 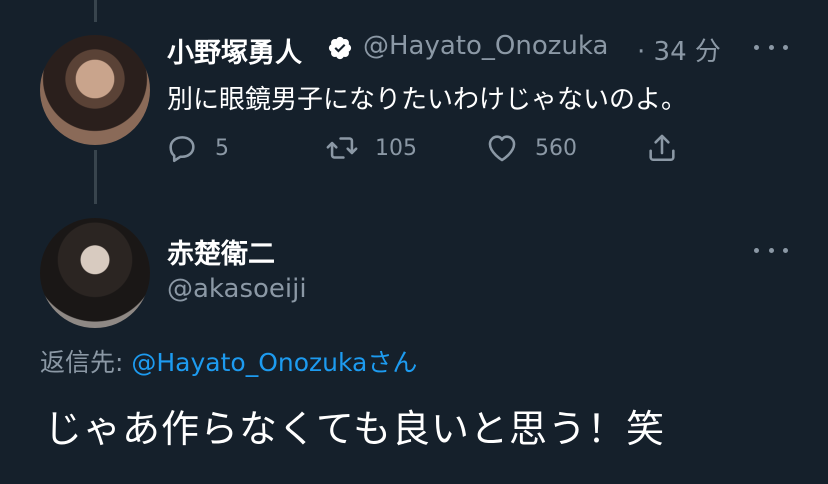 What do you see at coordinates (340, 48) in the screenshot?
I see `verified-badge-icon` at bounding box center [340, 48].